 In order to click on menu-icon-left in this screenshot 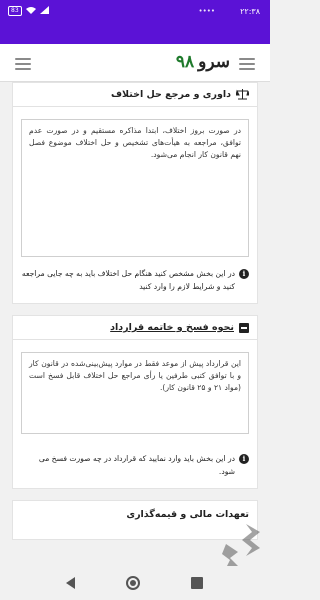, I will do `click(23, 64)`.